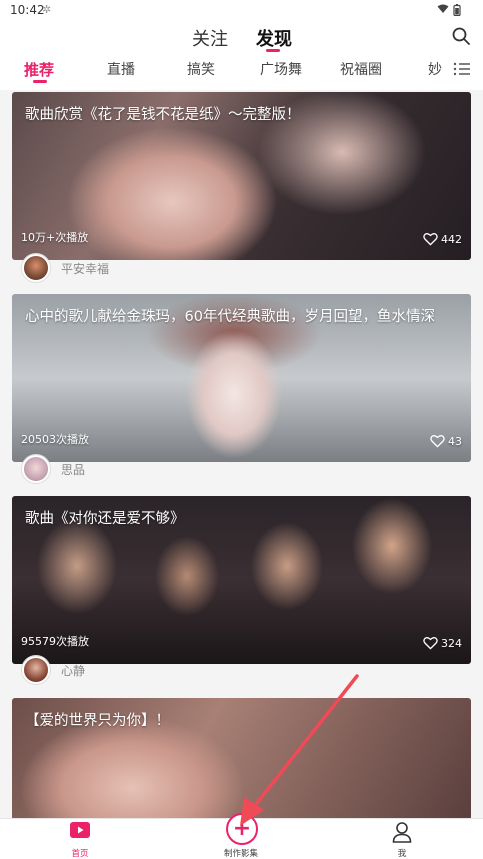  Describe the element at coordinates (201, 69) in the screenshot. I see `category-tab-funny: 搞笑` at that location.